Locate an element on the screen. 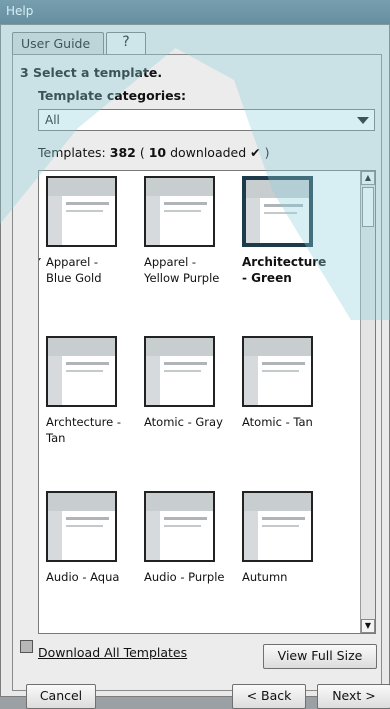 This screenshot has height=709, width=390. help-icon: ? is located at coordinates (126, 42).